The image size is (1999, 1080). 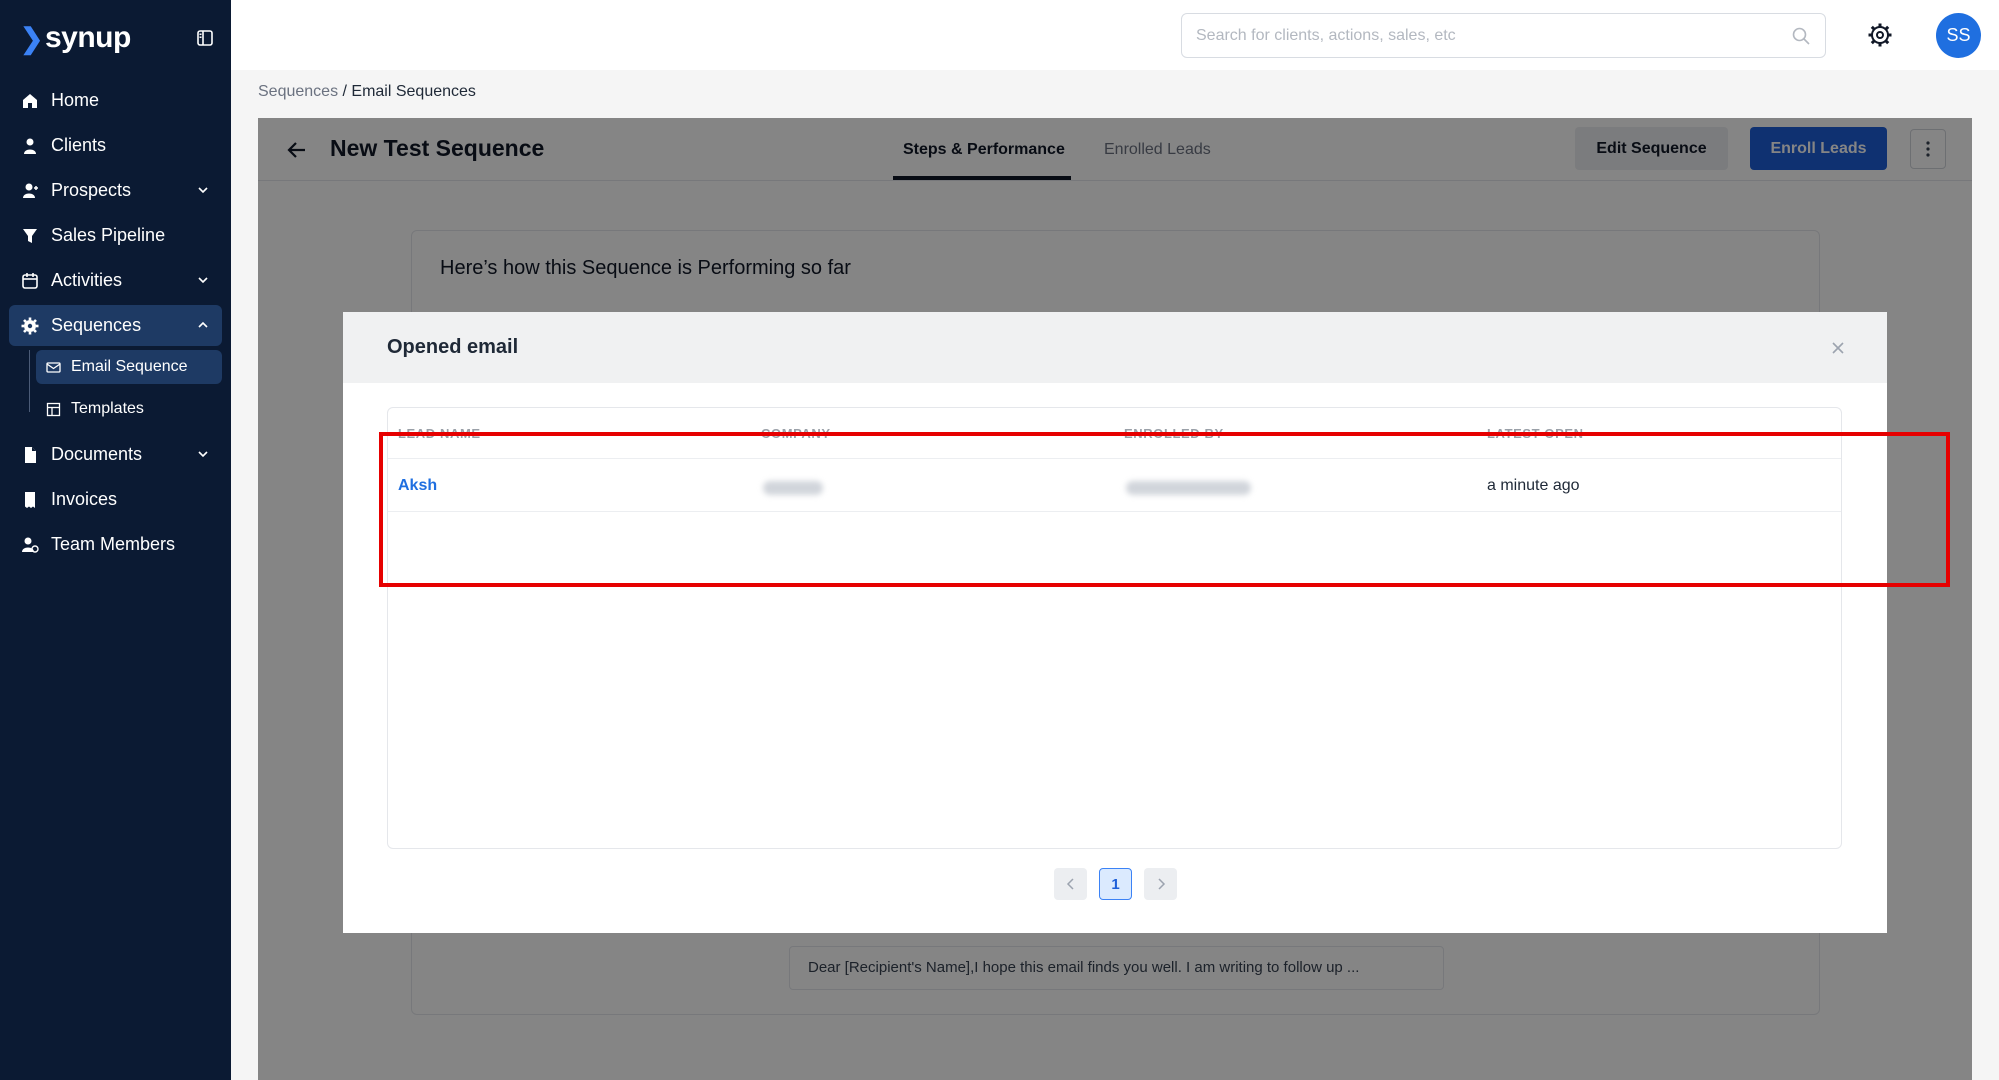 I want to click on modal-title: Opened email, so click(x=453, y=347).